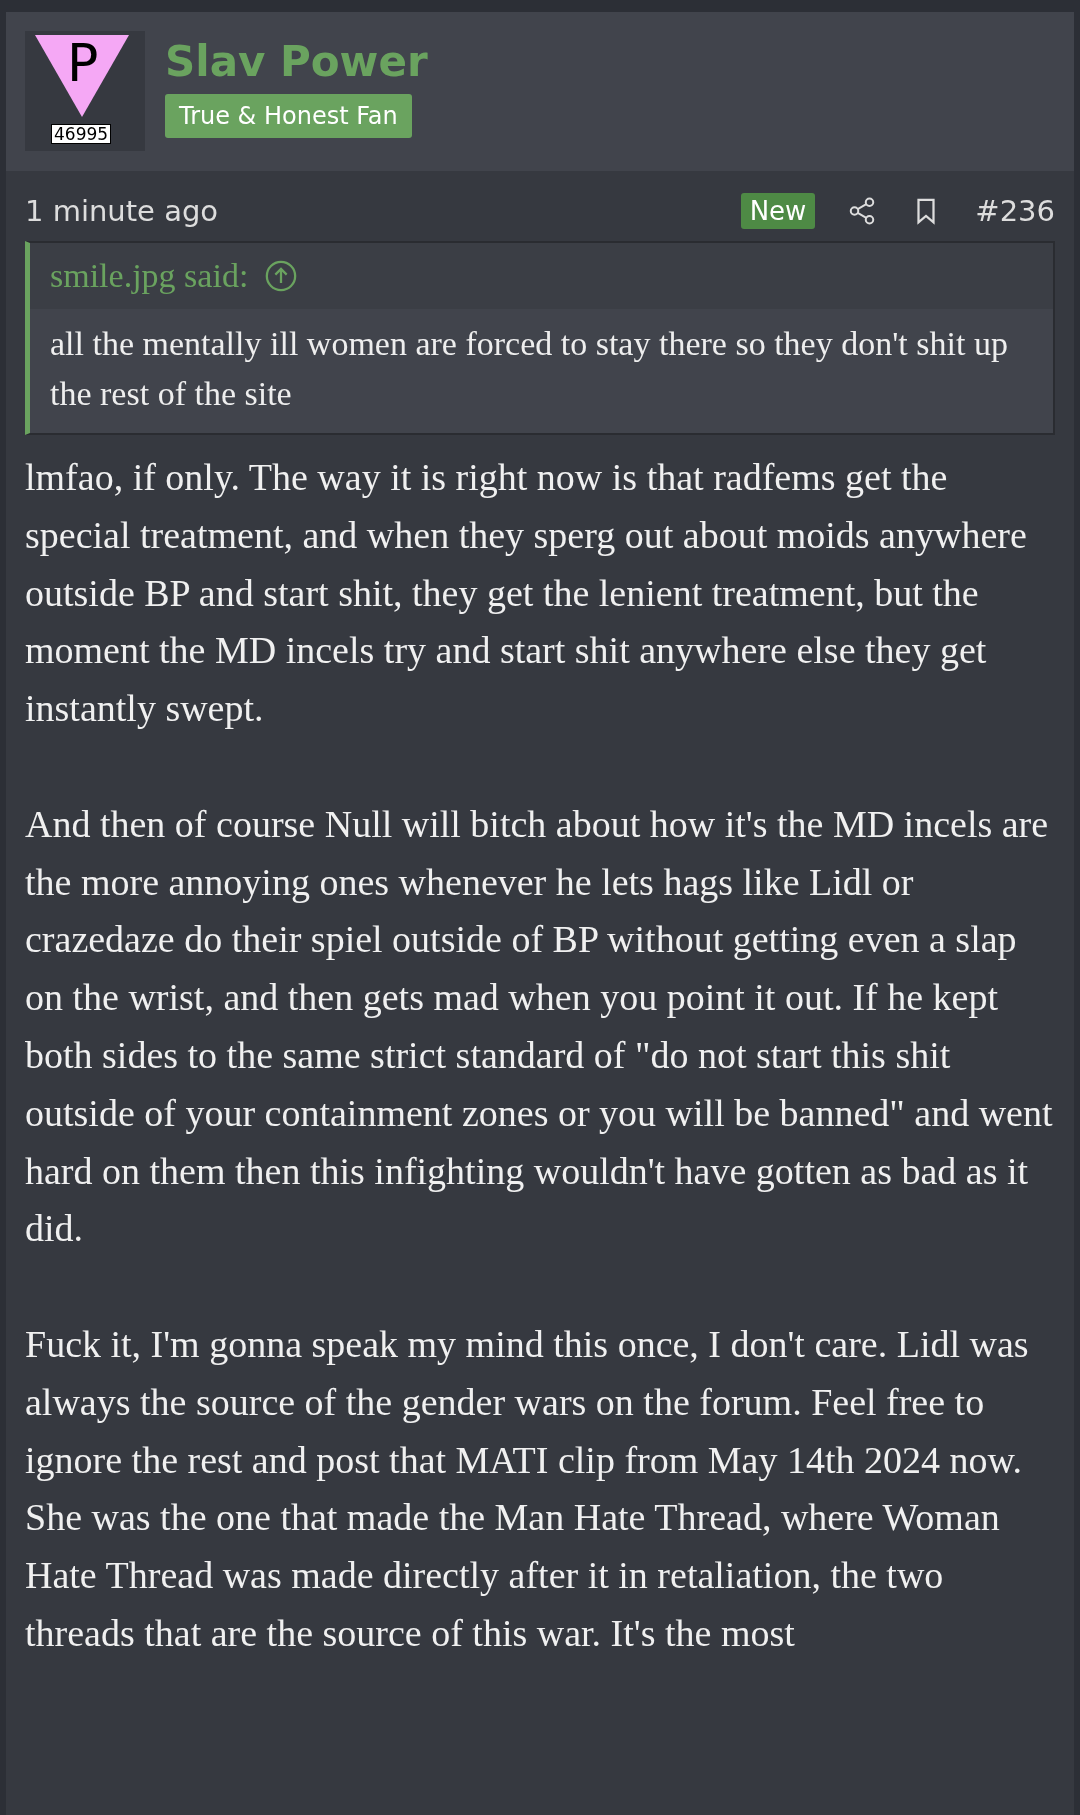 Image resolution: width=1080 pixels, height=1815 pixels. Describe the element at coordinates (122, 211) in the screenshot. I see `post-time-link: 1 minute ago` at that location.